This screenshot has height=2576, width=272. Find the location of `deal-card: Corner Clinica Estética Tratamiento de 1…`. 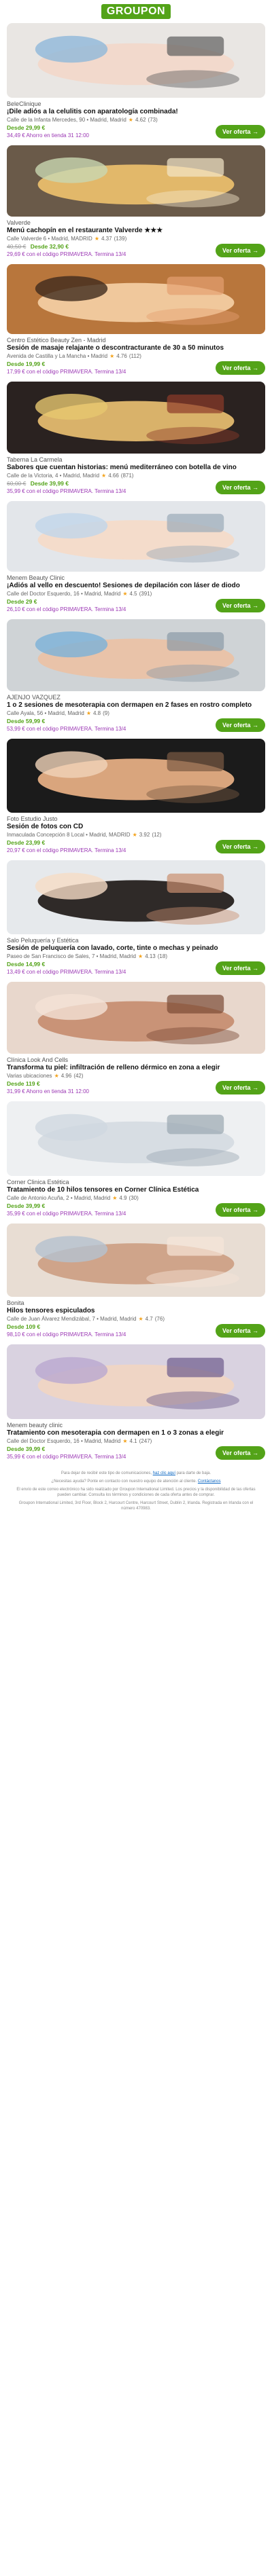

deal-card: Corner Clinica Estética Tratamiento de 1… is located at coordinates (136, 1162).